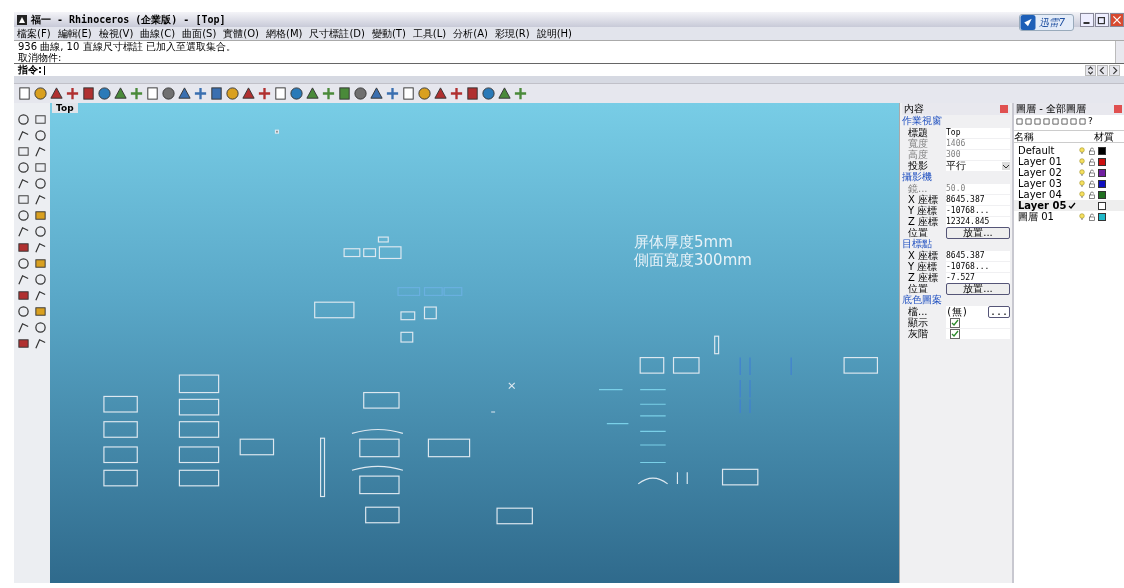 The image size is (1124, 588). Describe the element at coordinates (429, 33) in the screenshot. I see `menu-item: 工具(L)` at that location.